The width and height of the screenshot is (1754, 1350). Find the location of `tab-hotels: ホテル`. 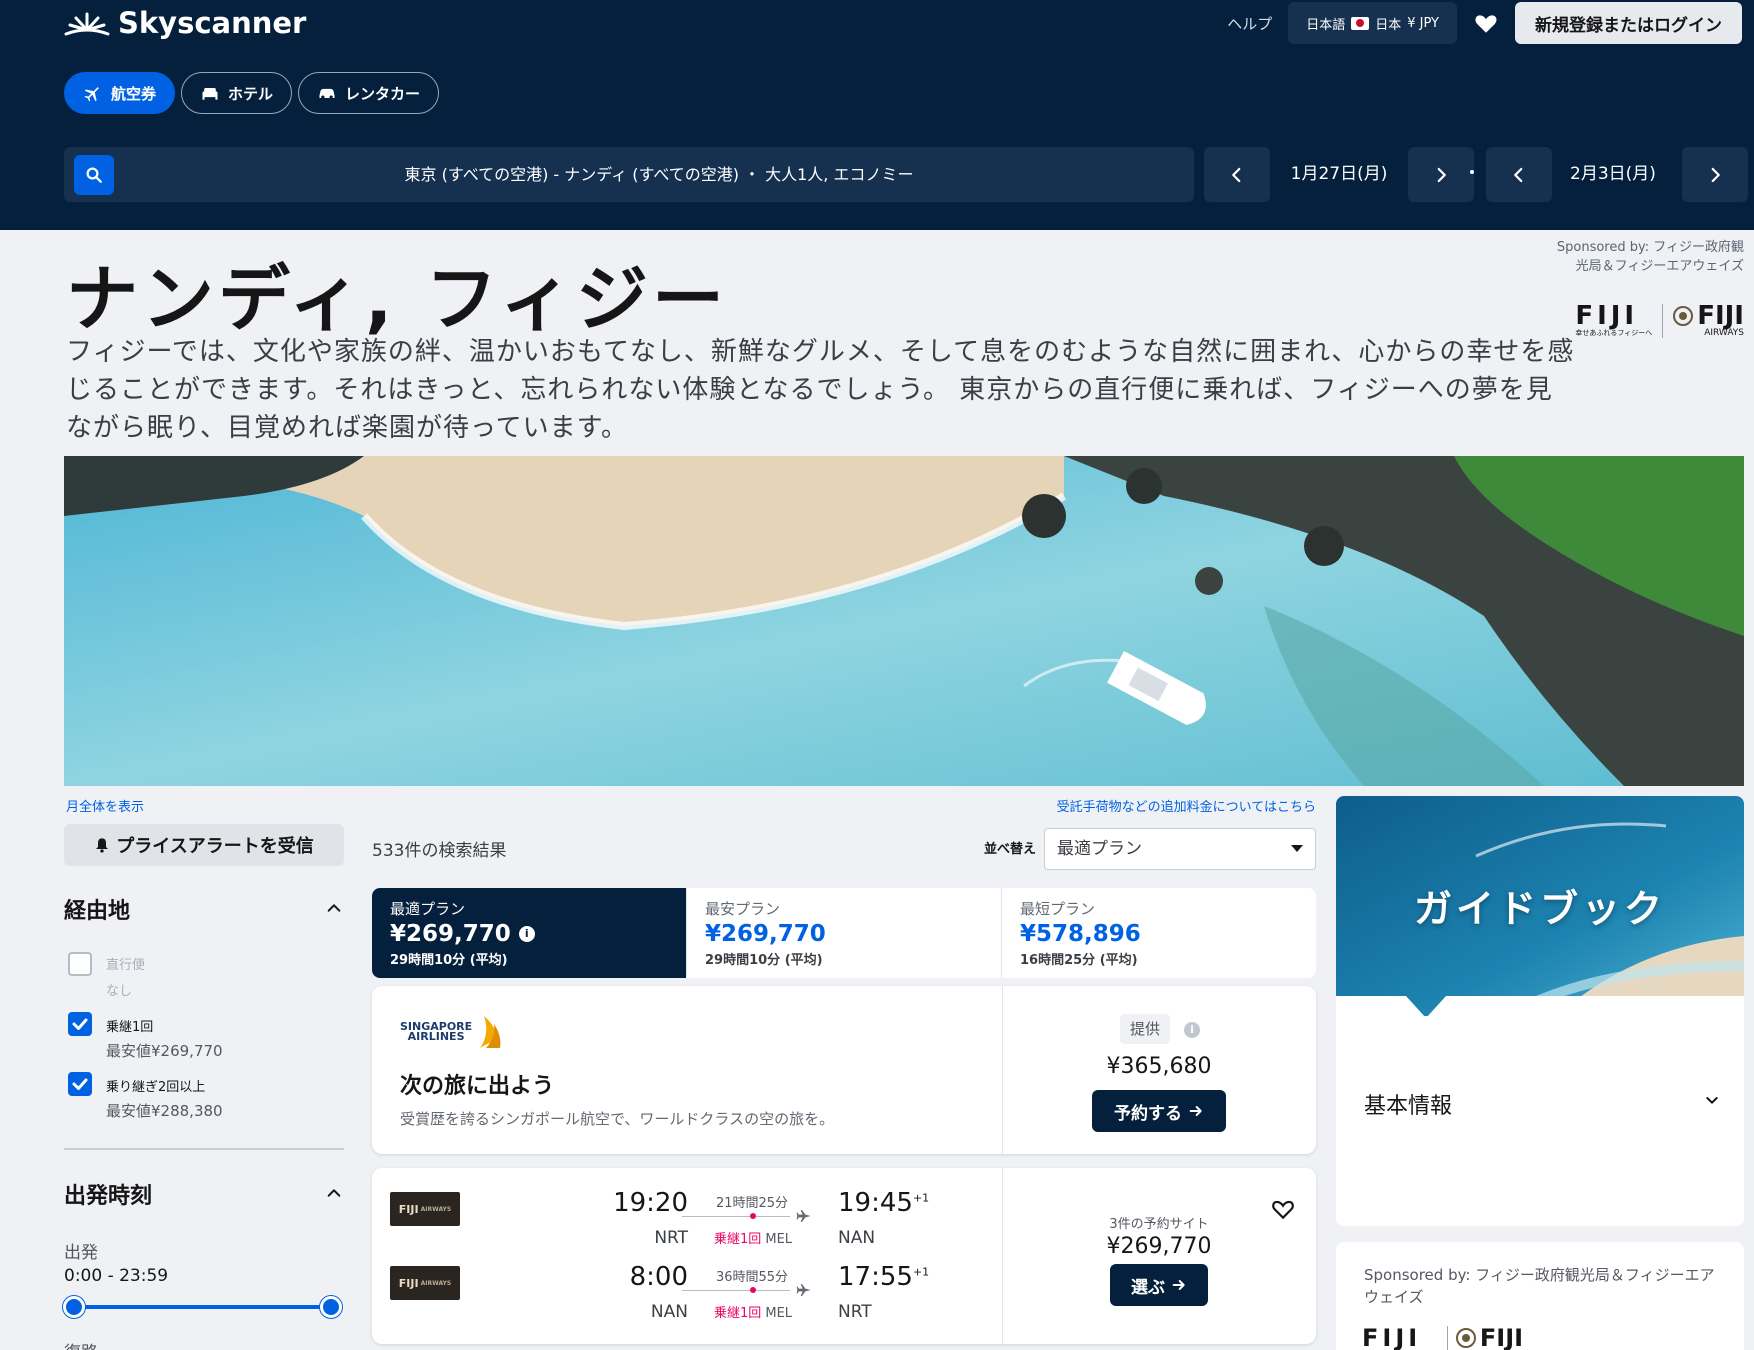

tab-hotels: ホテル is located at coordinates (237, 93).